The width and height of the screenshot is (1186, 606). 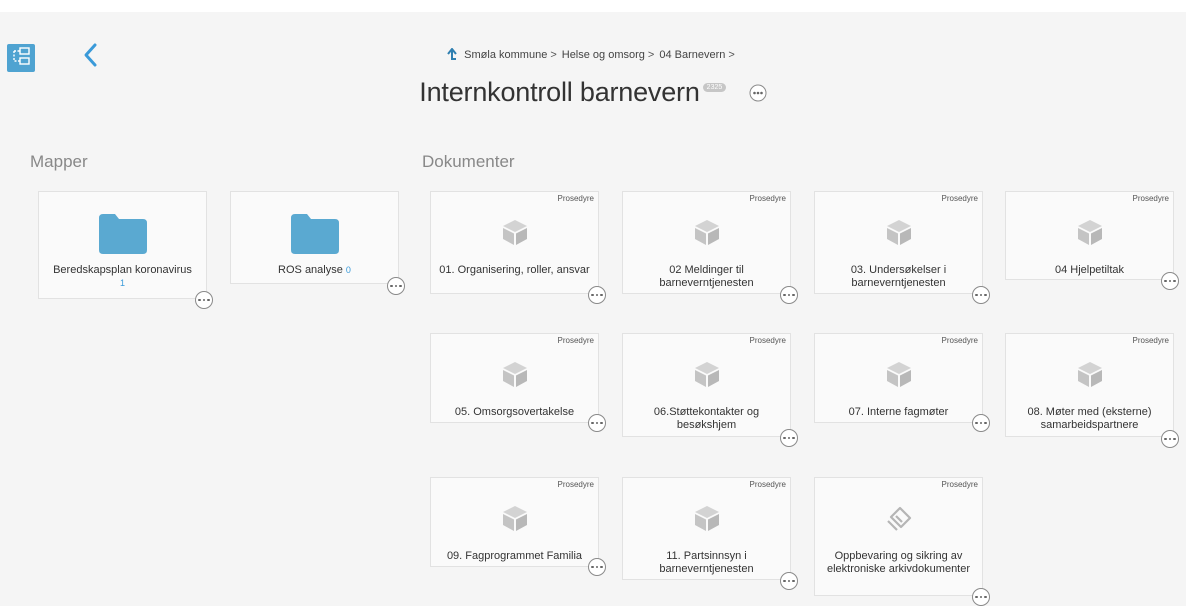 What do you see at coordinates (468, 161) in the screenshot?
I see `documents-heading: Dokumenter` at bounding box center [468, 161].